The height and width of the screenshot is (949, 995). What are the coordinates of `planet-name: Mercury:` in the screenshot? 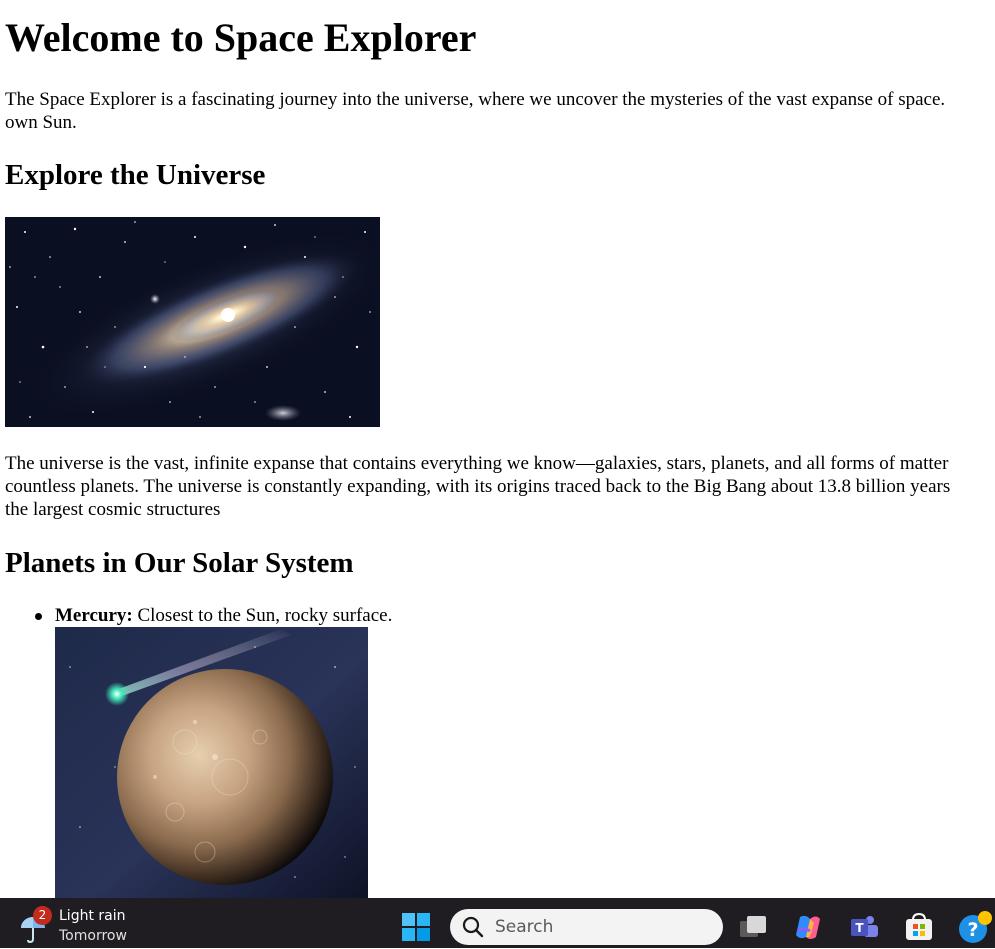 It's located at (94, 615).